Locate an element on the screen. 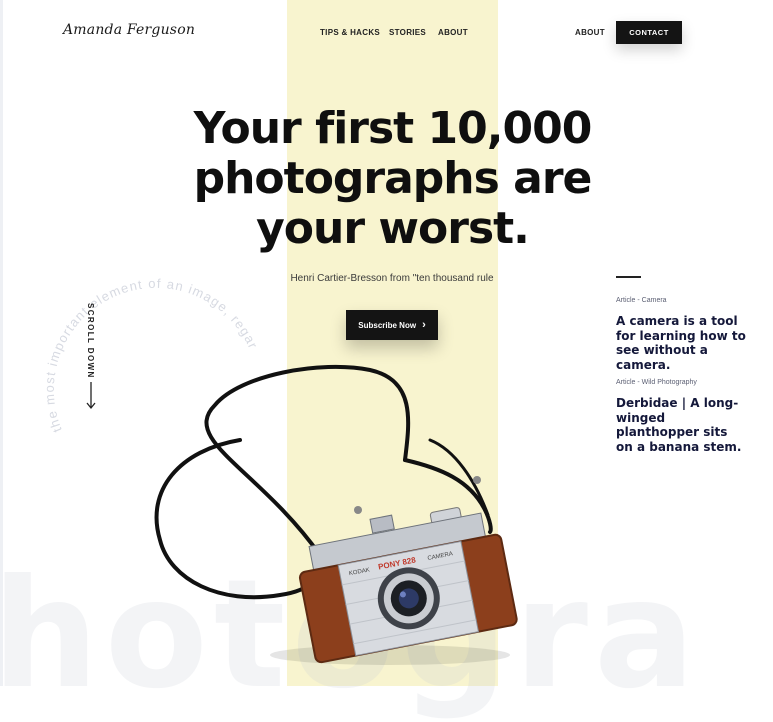 The image size is (773, 722). camera-strap is located at coordinates (239, 519).